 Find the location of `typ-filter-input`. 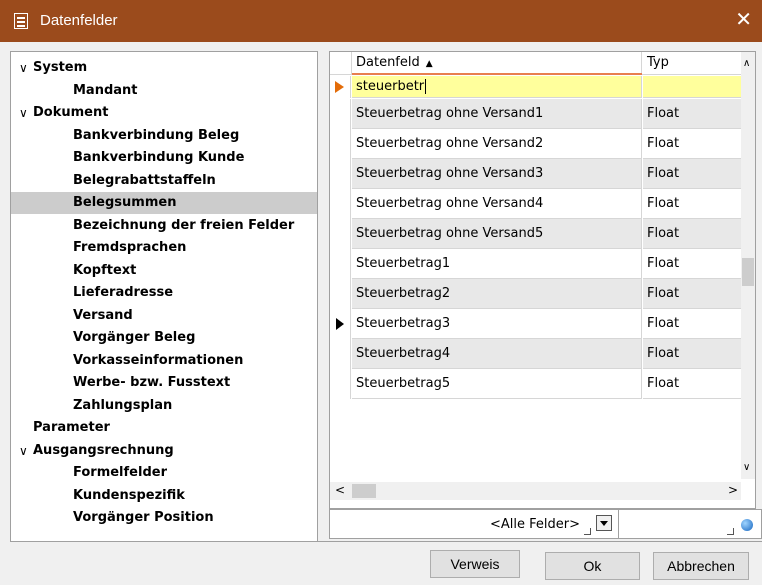

typ-filter-input is located at coordinates (692, 87).